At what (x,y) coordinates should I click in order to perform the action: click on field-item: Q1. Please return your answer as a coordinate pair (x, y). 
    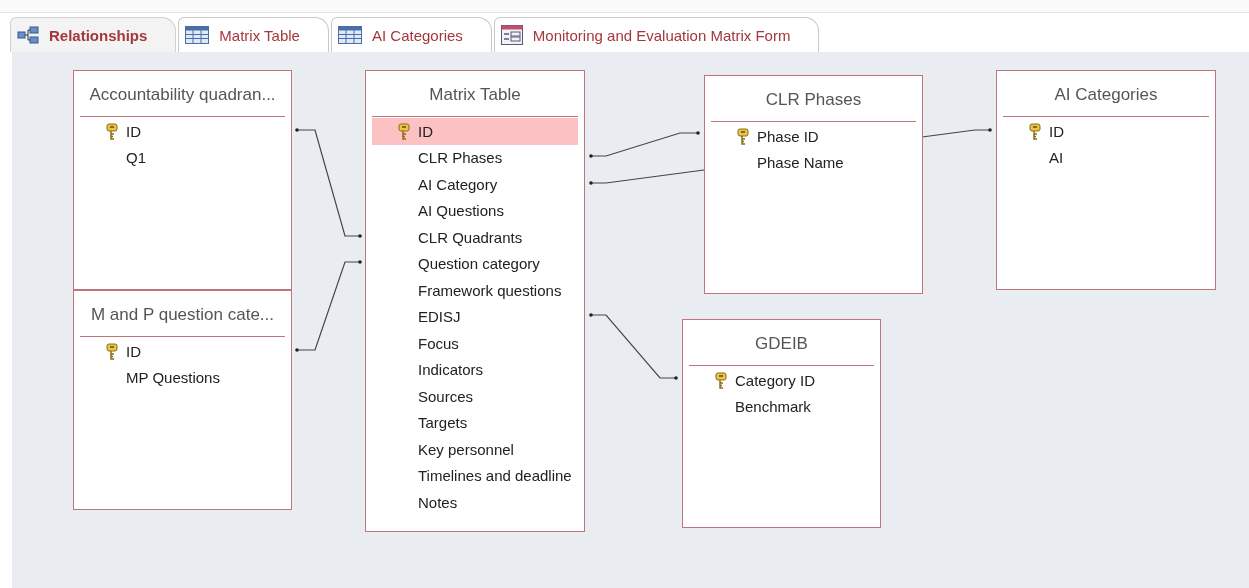
    Looking at the image, I should click on (182, 157).